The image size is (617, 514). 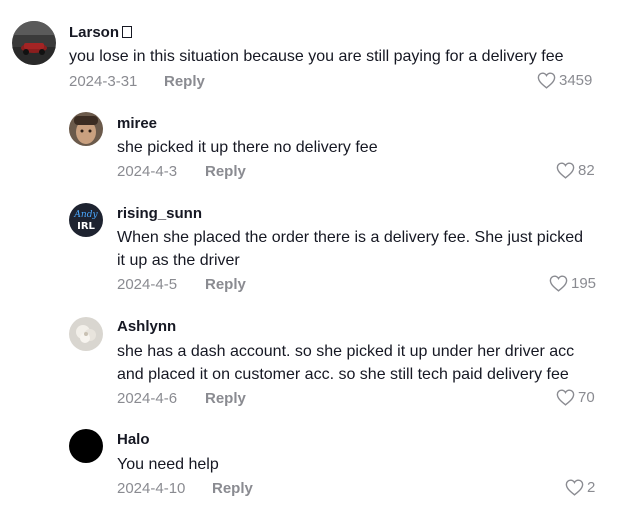 I want to click on comment-date: 2024-4-5, so click(x=147, y=284).